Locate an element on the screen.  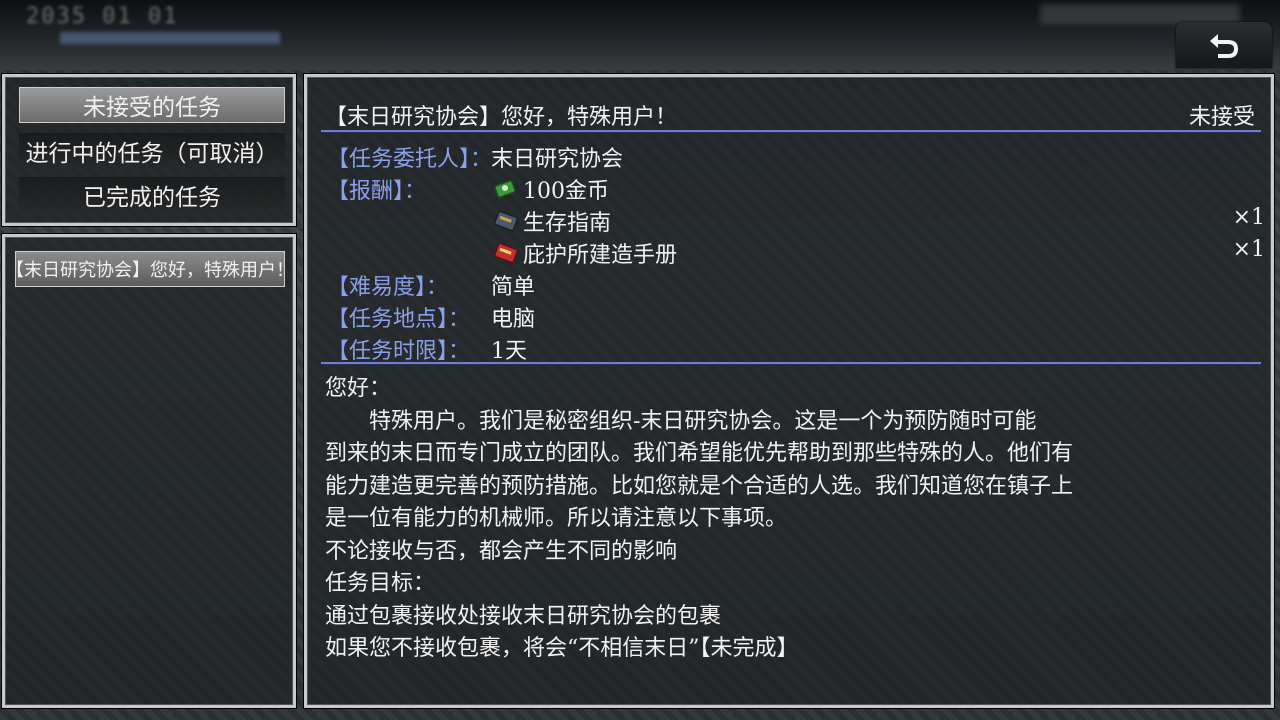
category-panel: 未接受的任务 进行中的任务（可取消） 已完成的任务 is located at coordinates (149, 150).